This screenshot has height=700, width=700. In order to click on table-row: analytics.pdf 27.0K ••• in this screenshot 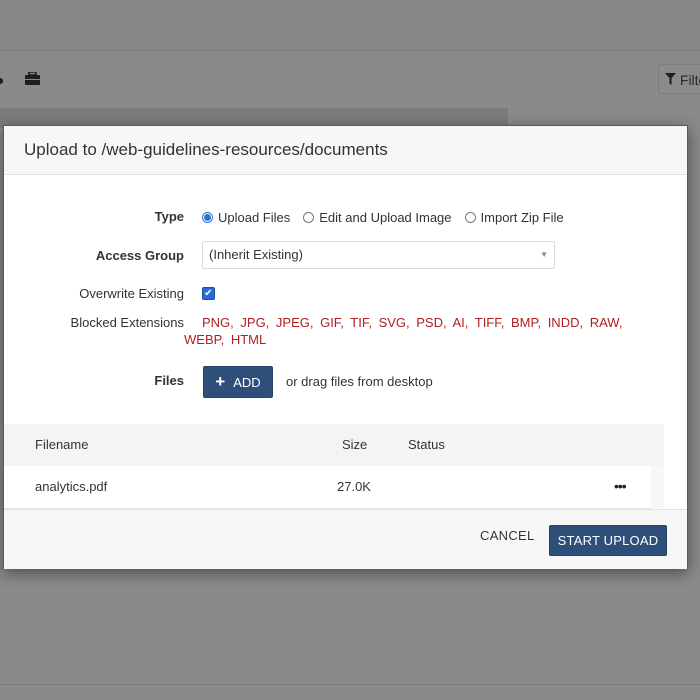, I will do `click(327, 487)`.